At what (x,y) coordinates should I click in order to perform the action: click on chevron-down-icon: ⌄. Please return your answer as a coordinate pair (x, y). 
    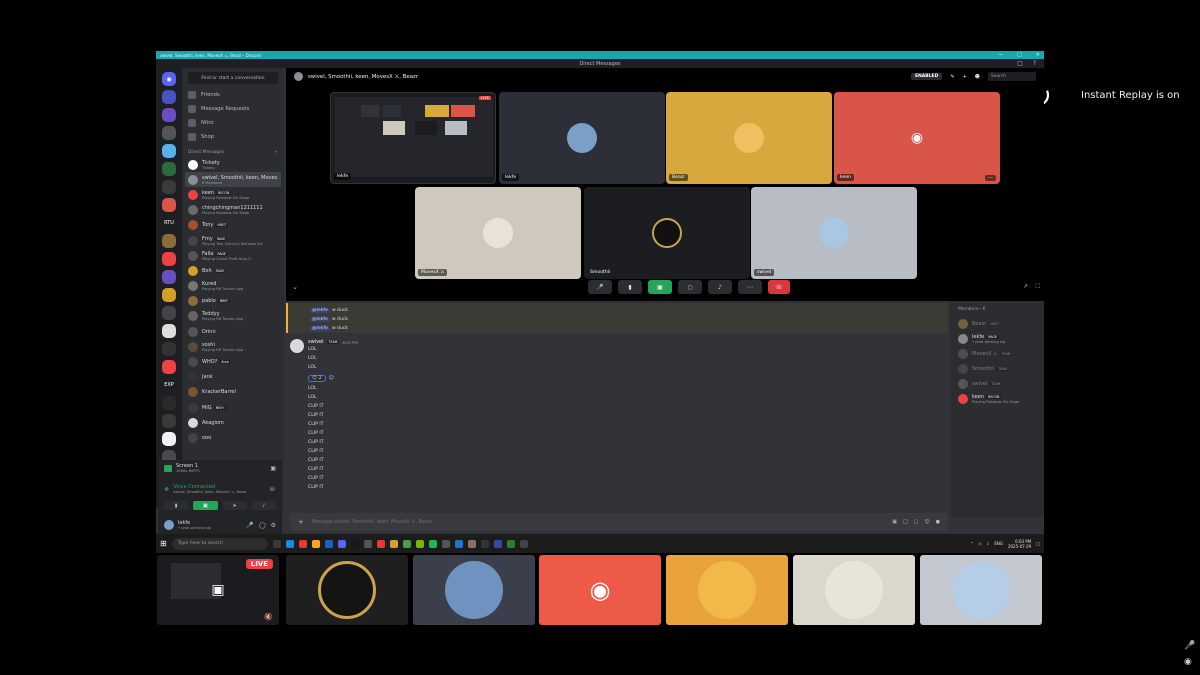
    Looking at the image, I should click on (295, 287).